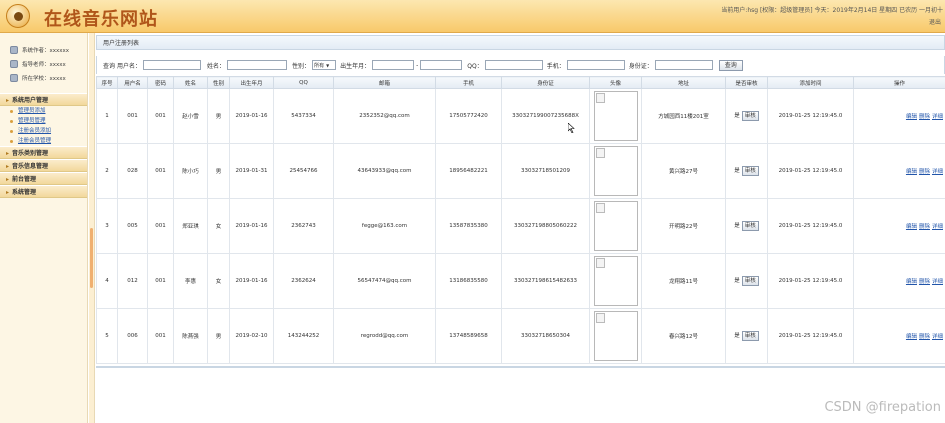 The height and width of the screenshot is (423, 945). Describe the element at coordinates (43, 99) in the screenshot. I see `sidebar-group: 系统用户管理` at that location.